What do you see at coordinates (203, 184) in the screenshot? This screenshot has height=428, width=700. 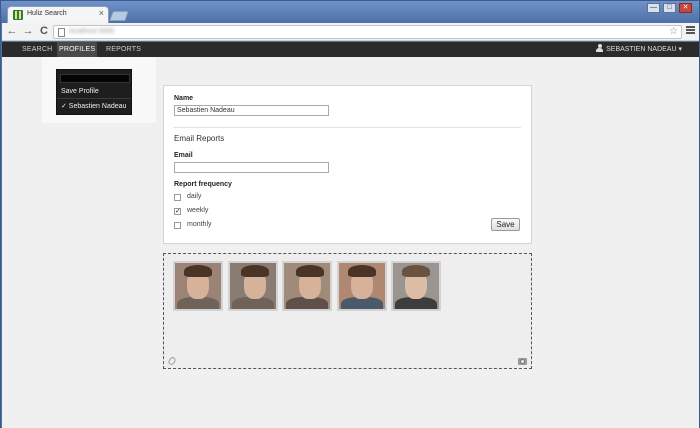 I see `frequency-label: Report frequency` at bounding box center [203, 184].